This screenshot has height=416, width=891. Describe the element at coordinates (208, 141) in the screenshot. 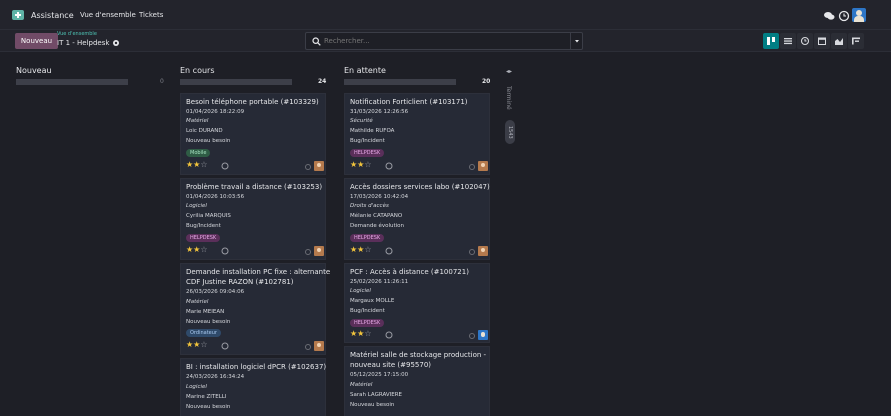

I see `ticket-type: Nouveau besoin` at that location.